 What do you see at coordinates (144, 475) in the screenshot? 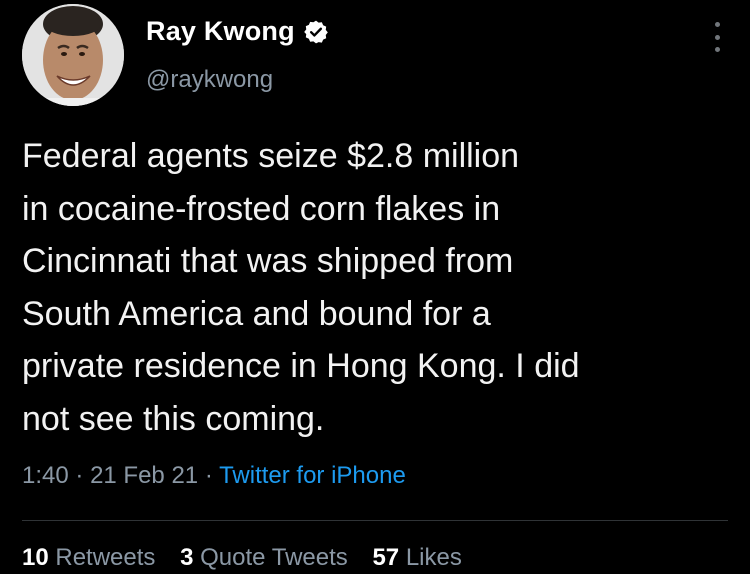
I see `tweet-date: 21 Feb 21` at bounding box center [144, 475].